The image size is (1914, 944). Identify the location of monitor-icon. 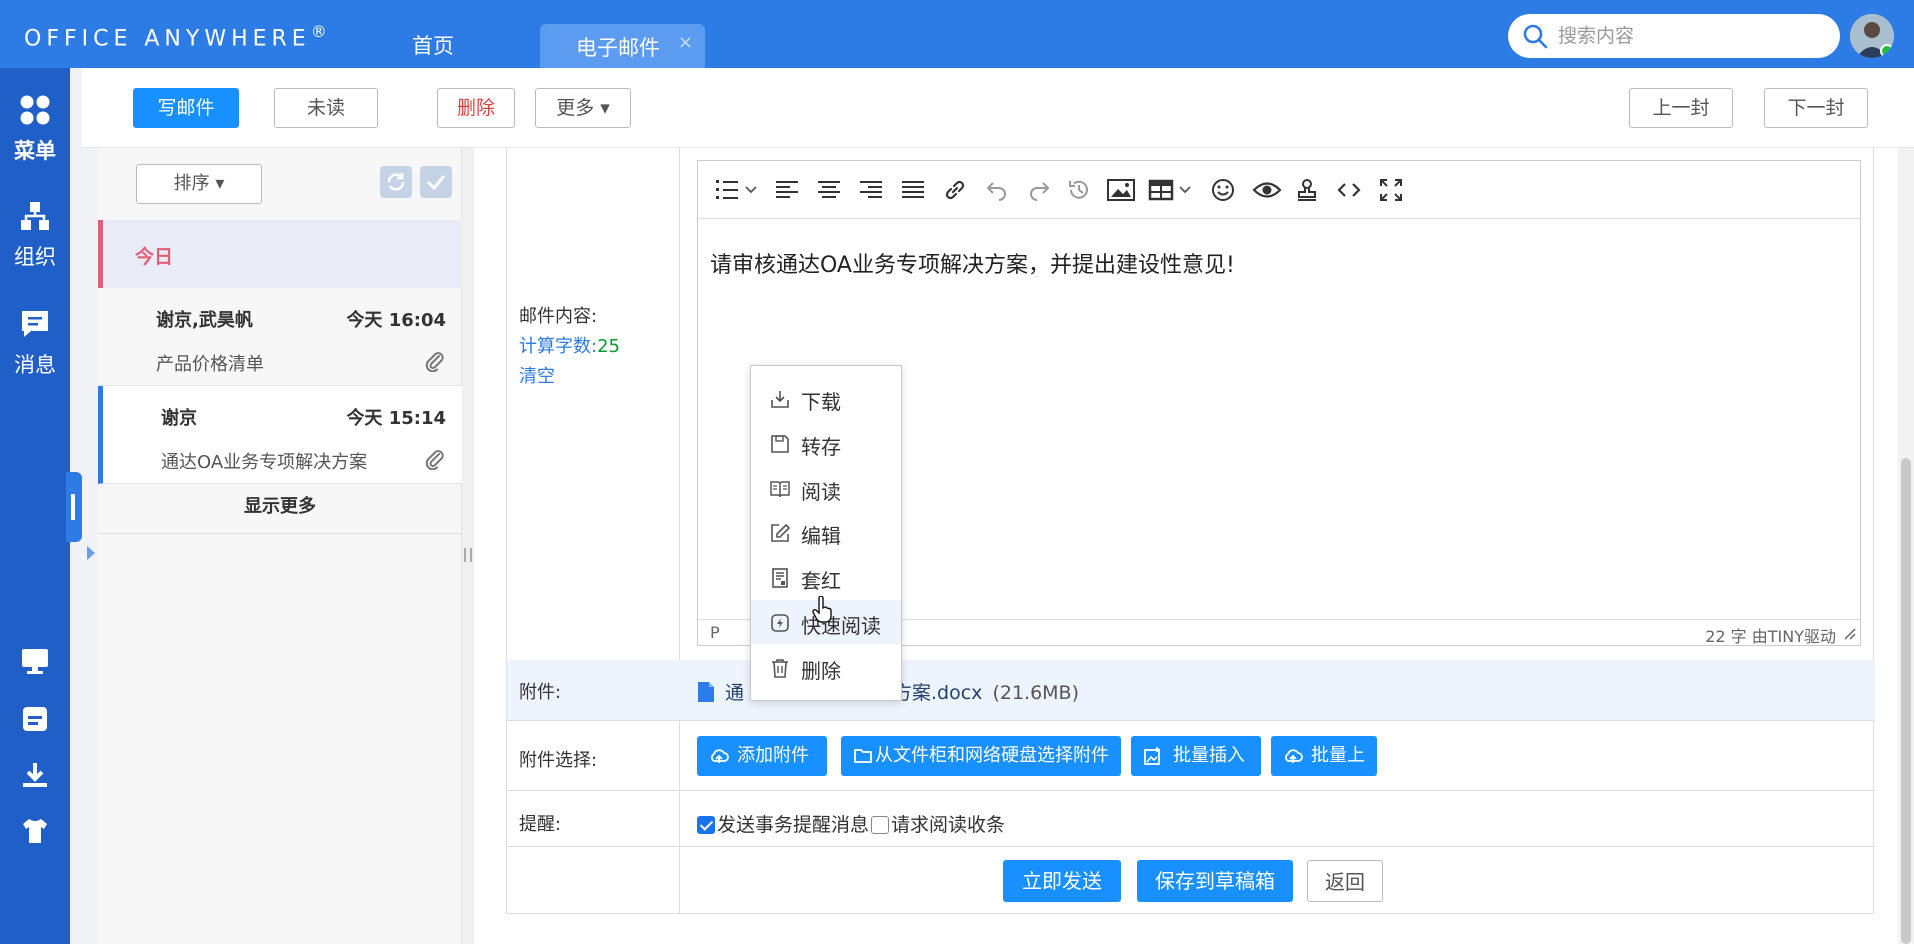
(35, 661).